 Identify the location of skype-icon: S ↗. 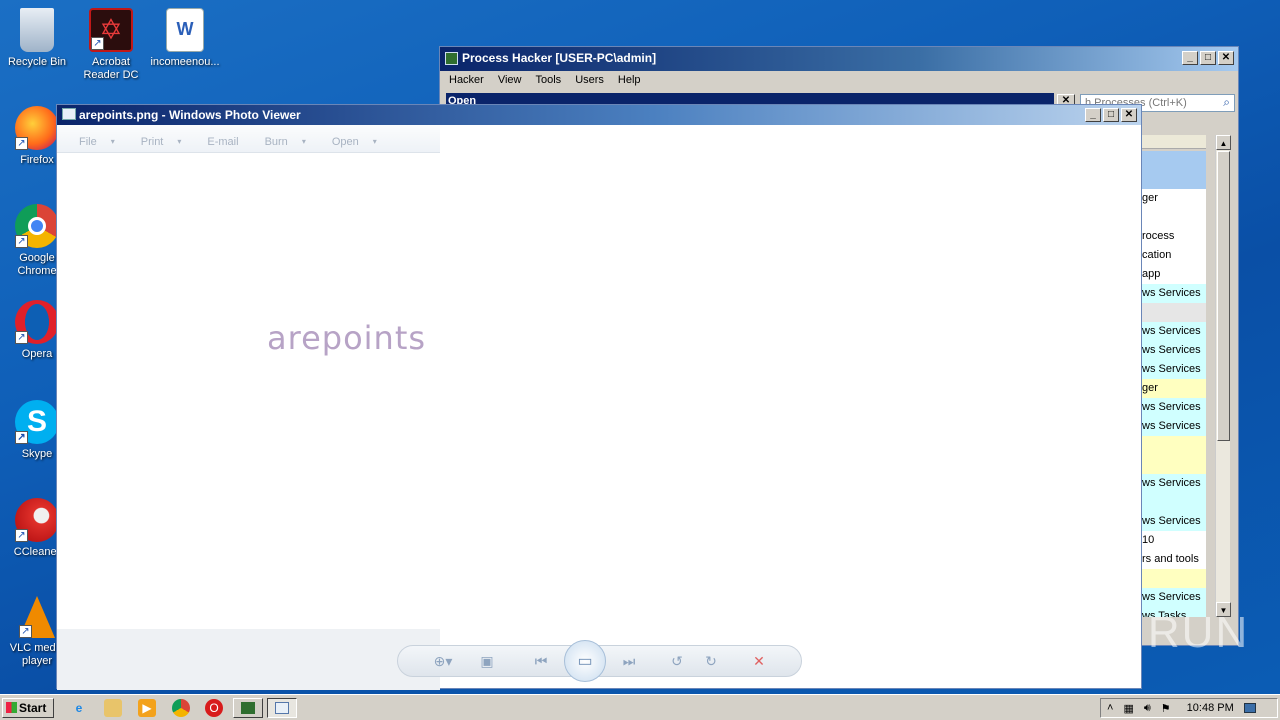
(37, 422).